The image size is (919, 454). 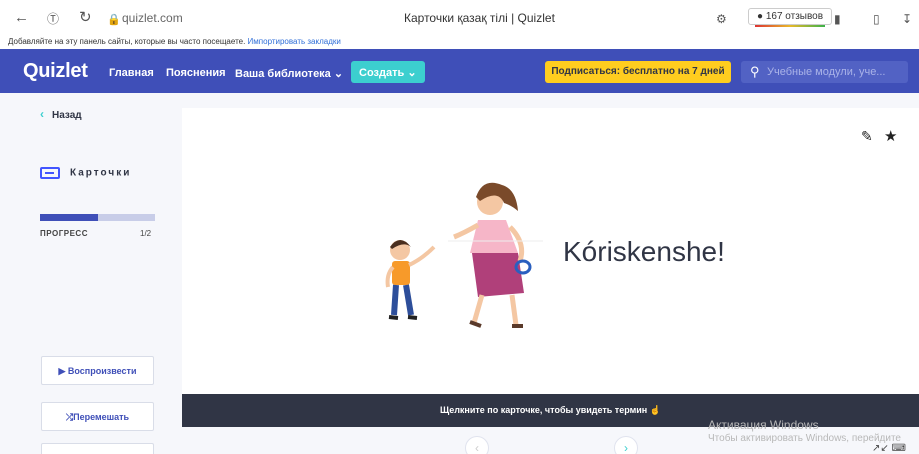 I want to click on quizlet-logo: Quizlet, so click(x=55, y=71).